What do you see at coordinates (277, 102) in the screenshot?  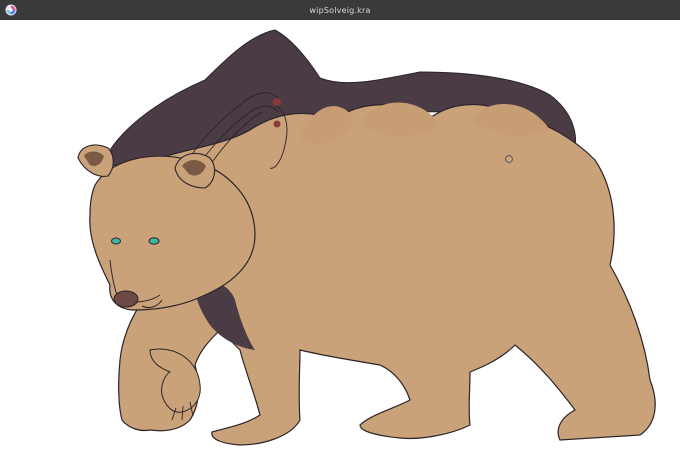 I see `braid-bead-upper` at bounding box center [277, 102].